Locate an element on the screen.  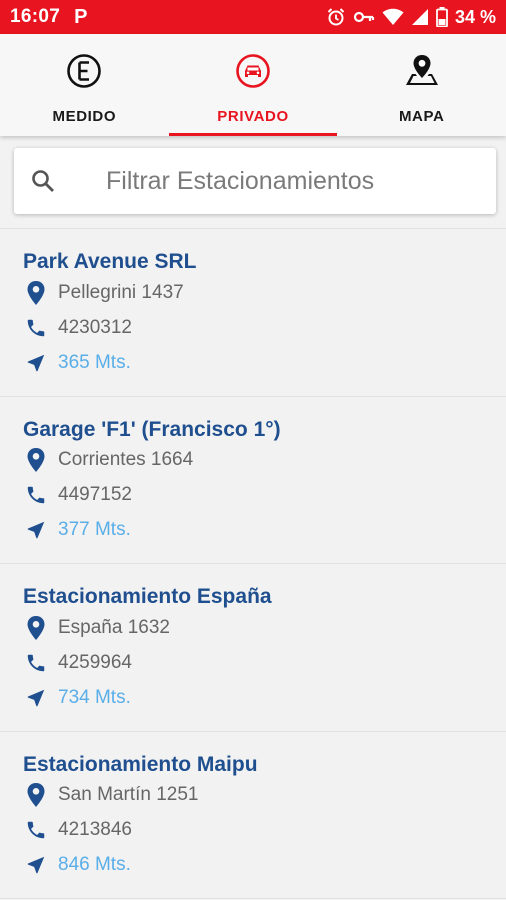
battery-icon is located at coordinates (442, 17).